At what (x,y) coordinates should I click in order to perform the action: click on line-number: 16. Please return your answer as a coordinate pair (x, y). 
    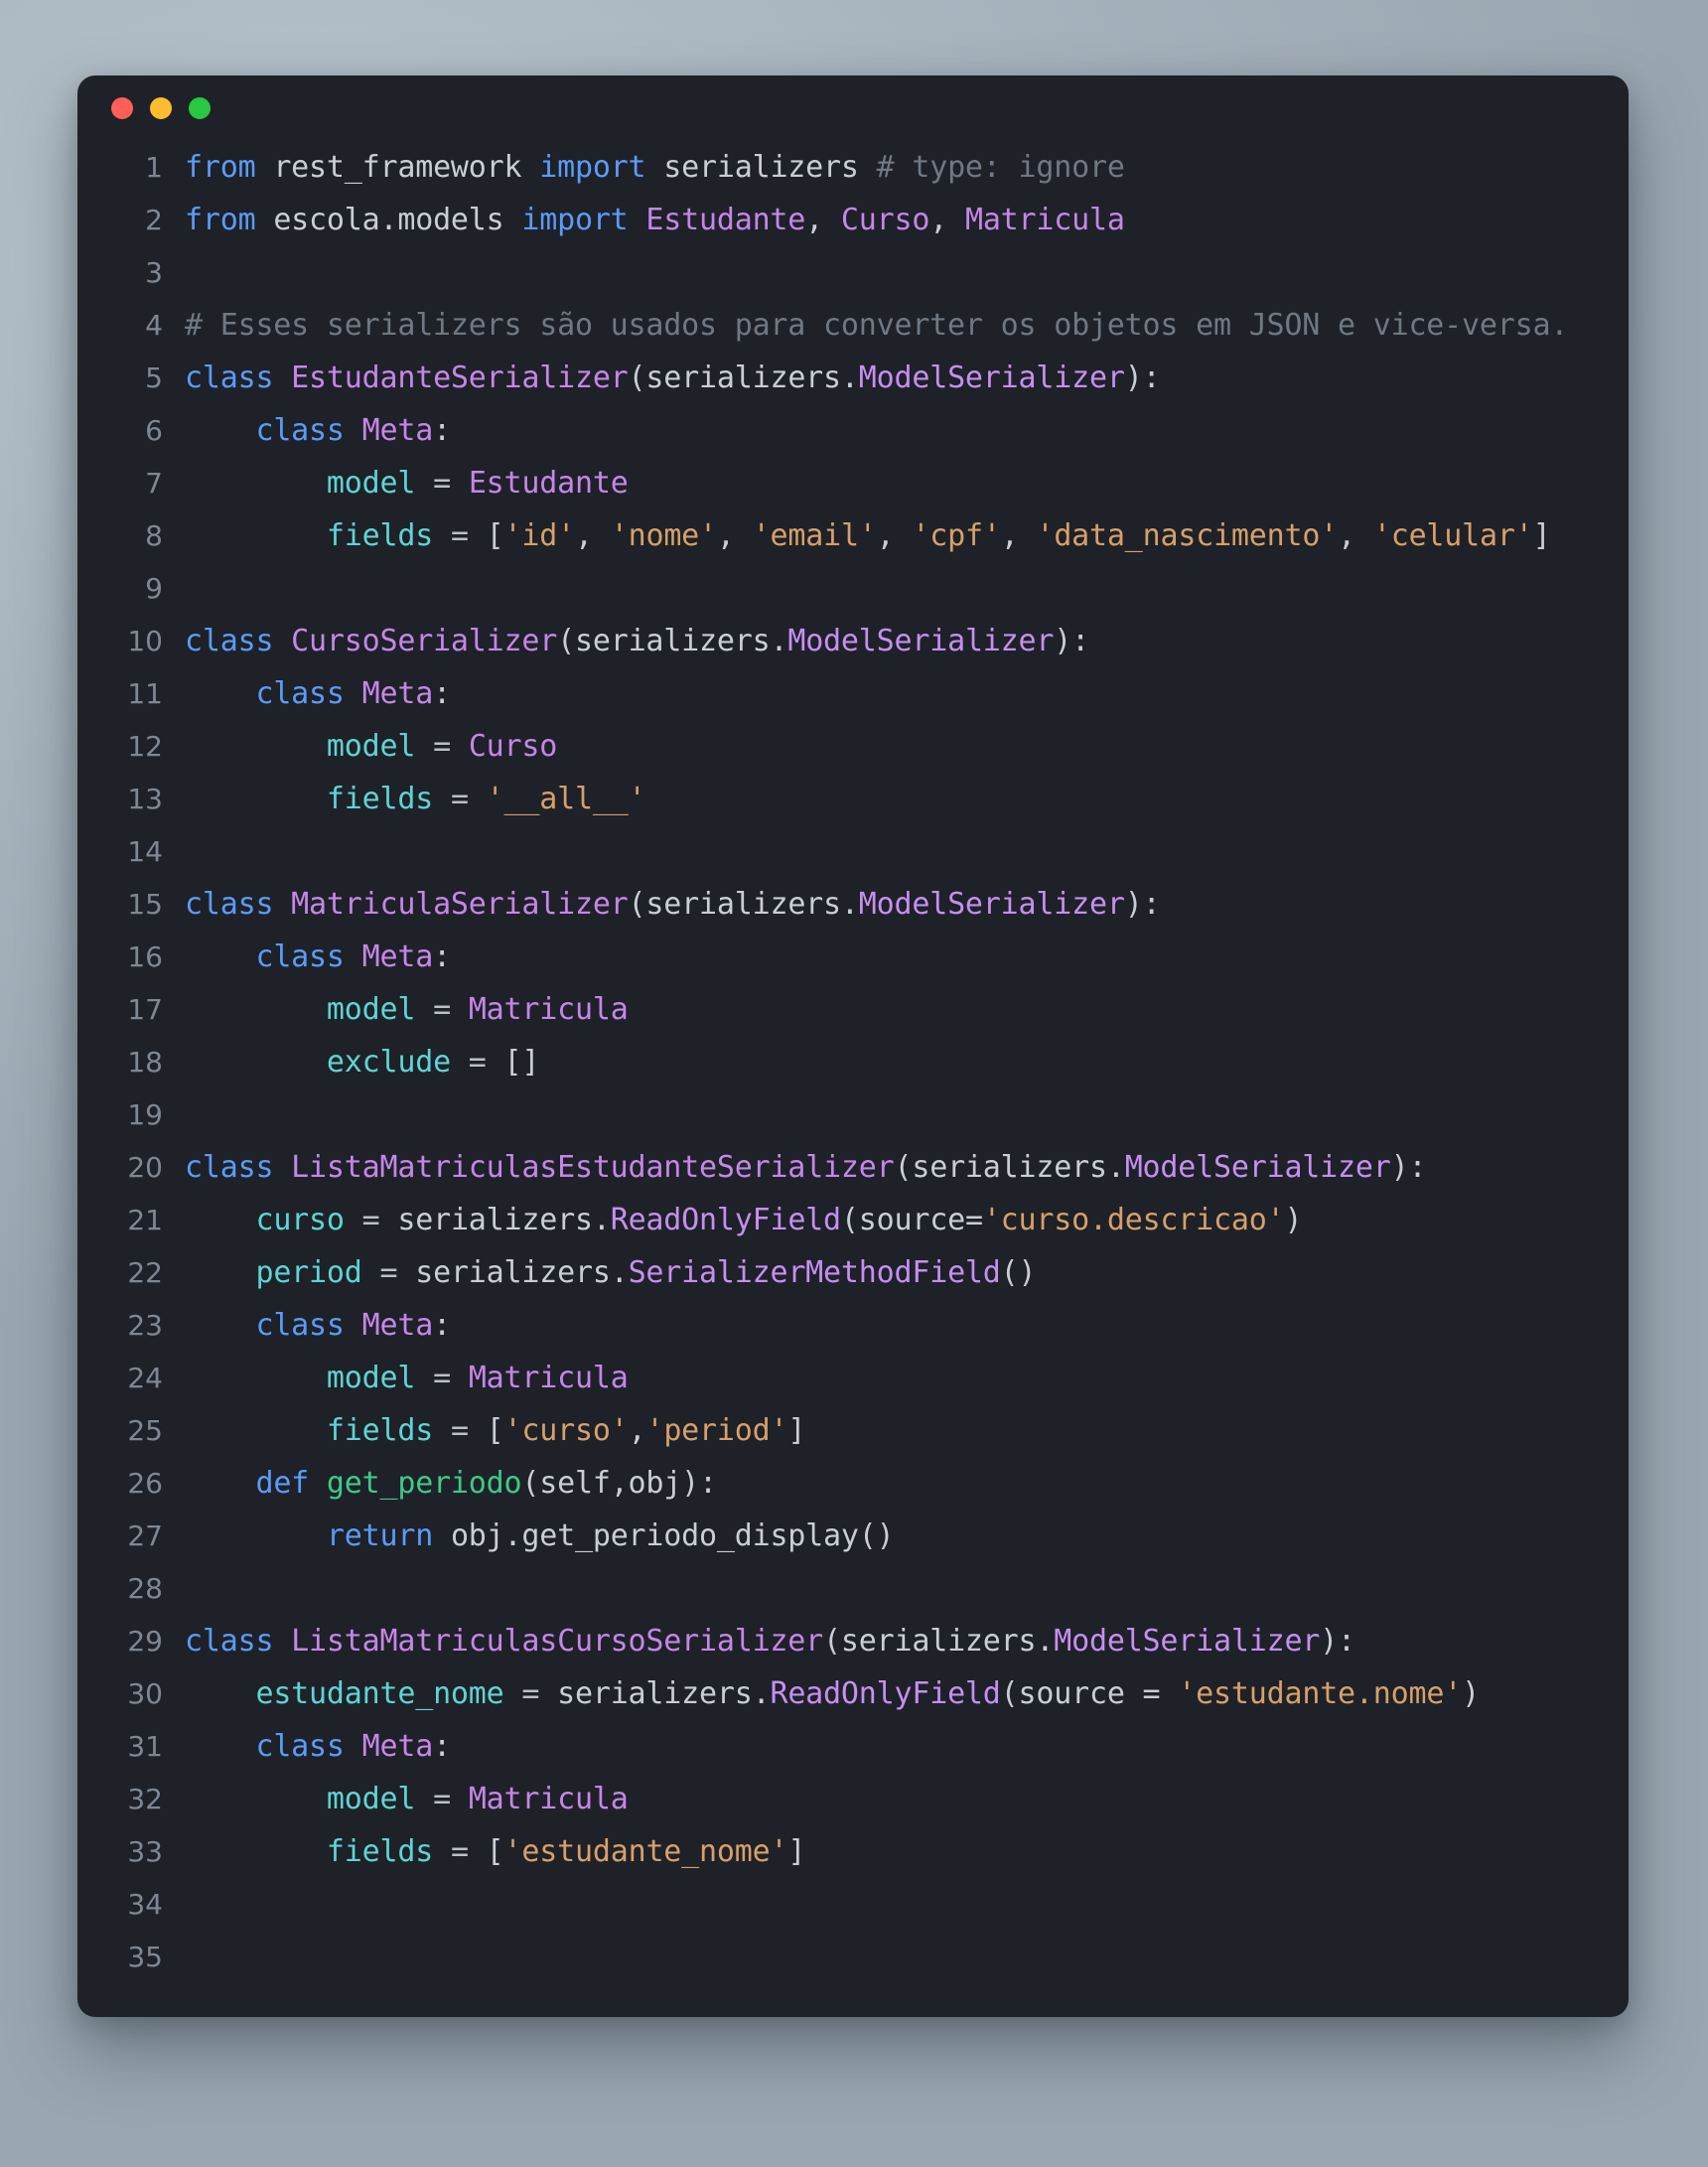
    Looking at the image, I should click on (145, 956).